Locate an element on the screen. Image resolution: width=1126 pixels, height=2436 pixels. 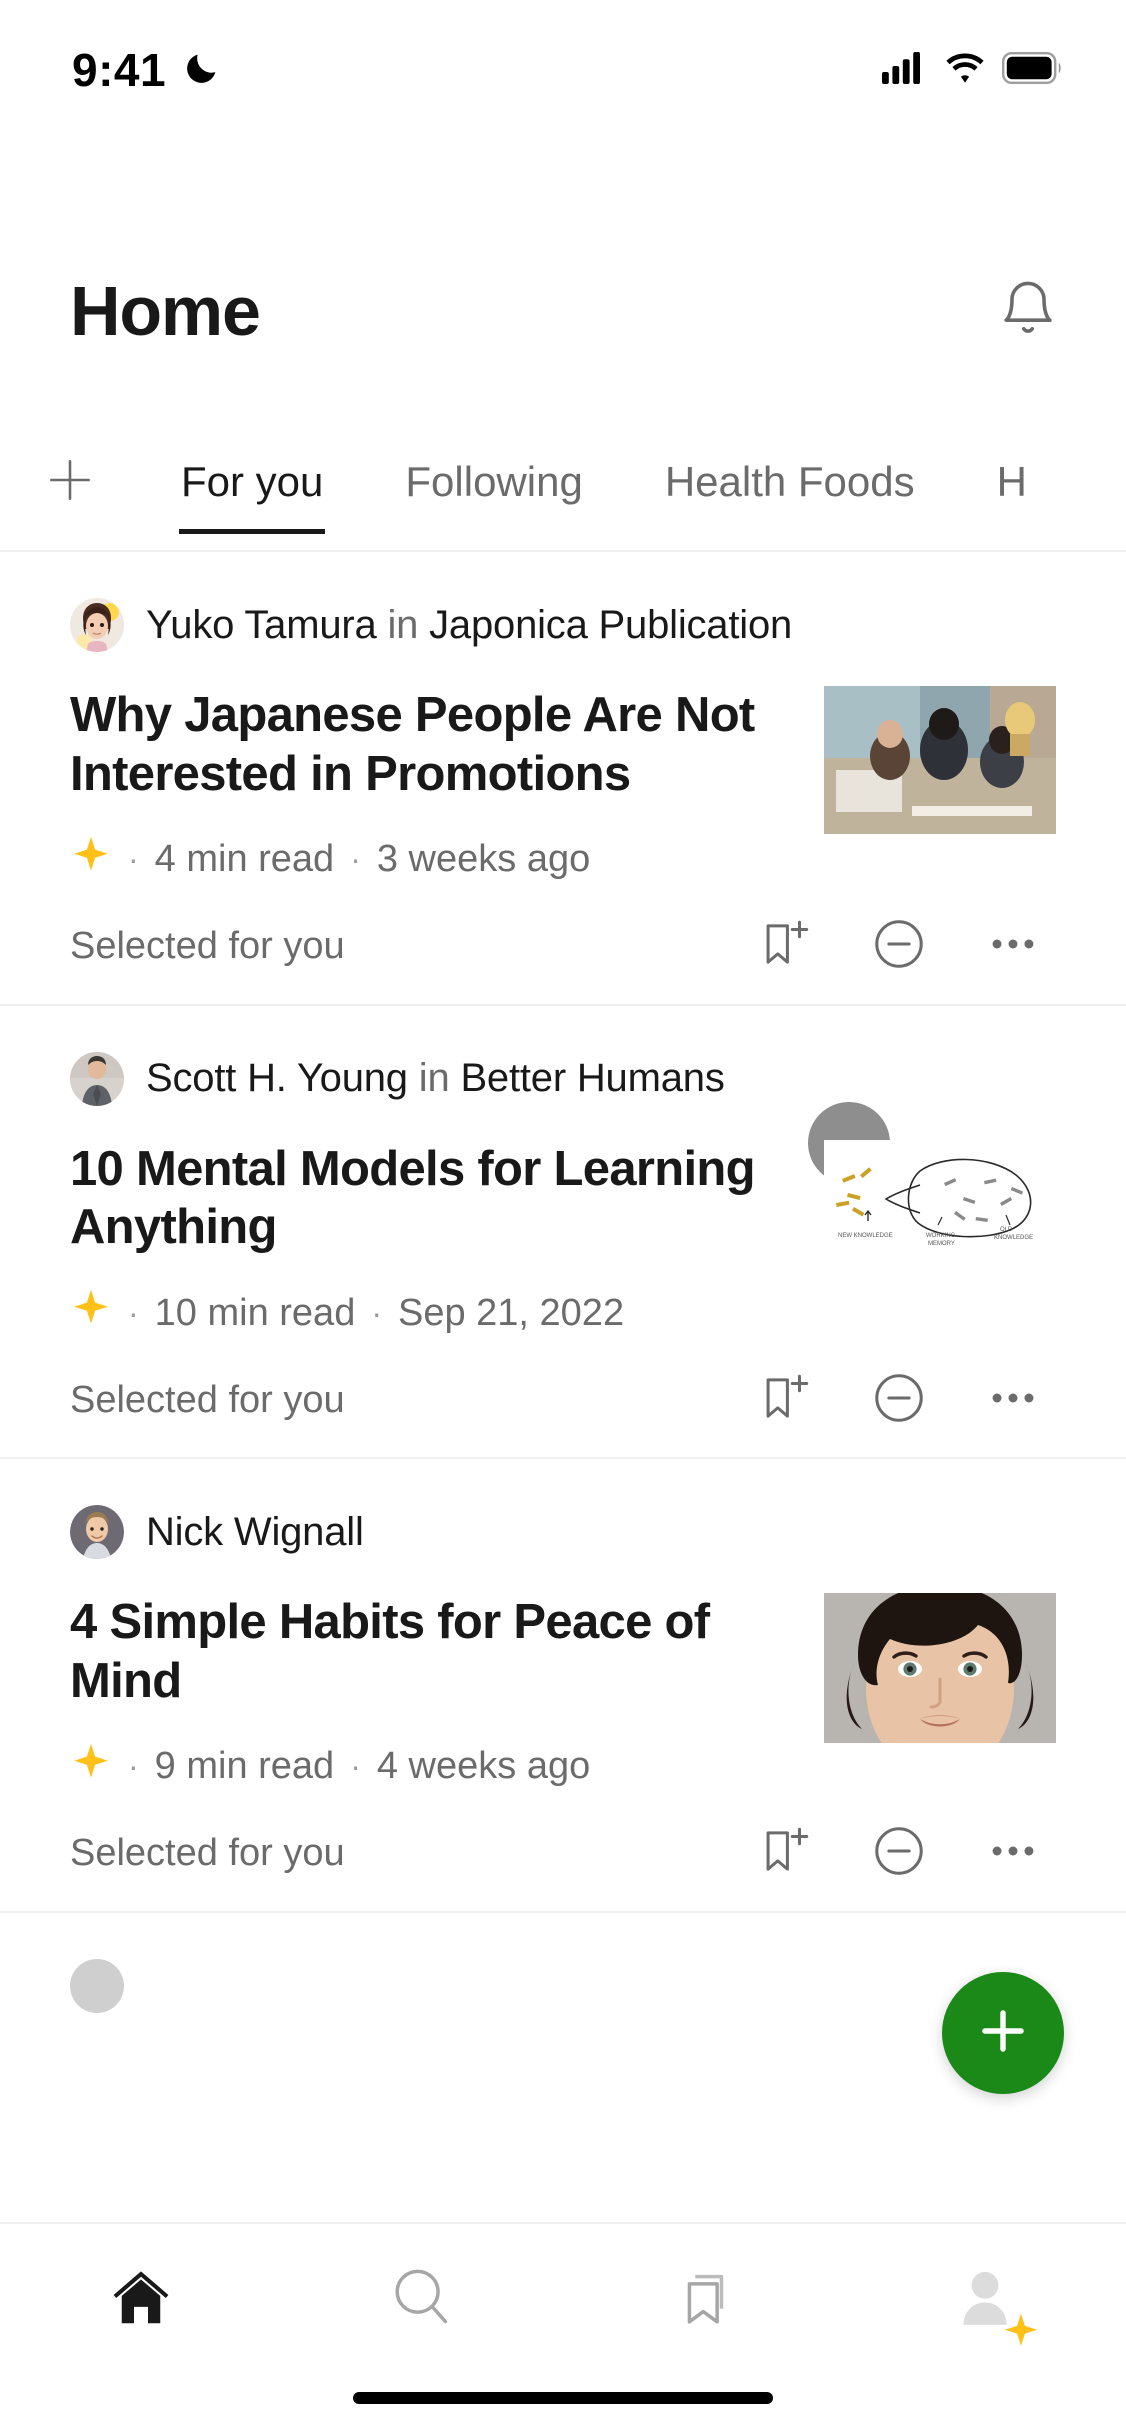
byline-text: Yuko Tamura in Japonica Publication is located at coordinates (469, 625).